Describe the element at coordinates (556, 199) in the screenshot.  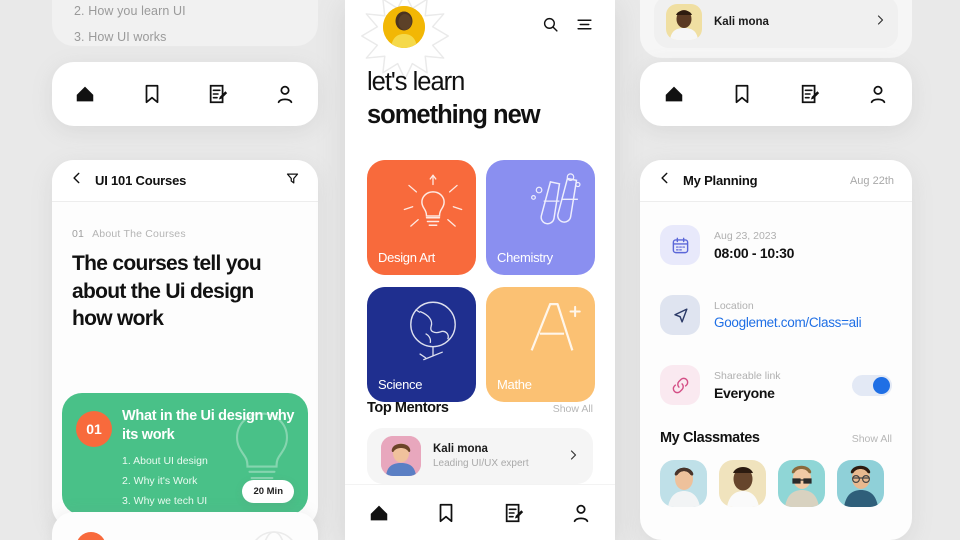
I see `test-tubes-icon` at that location.